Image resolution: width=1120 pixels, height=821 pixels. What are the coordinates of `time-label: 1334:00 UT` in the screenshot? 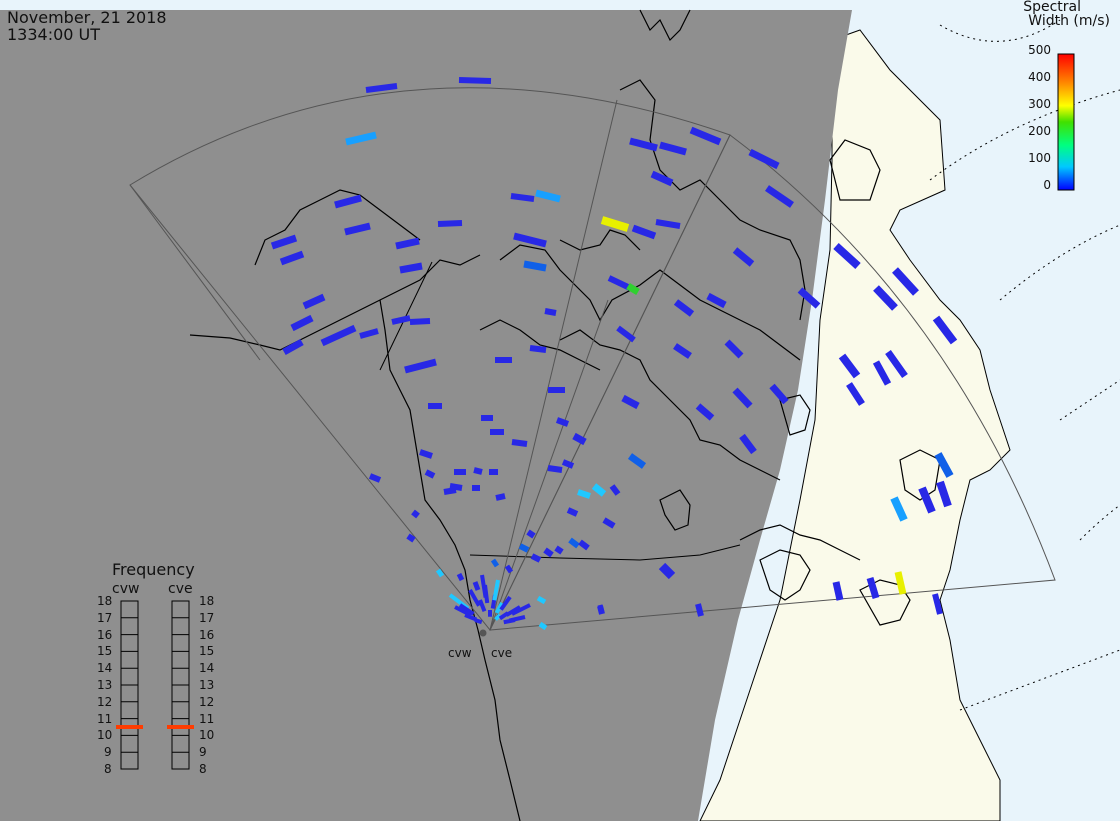 It's located at (54, 34).